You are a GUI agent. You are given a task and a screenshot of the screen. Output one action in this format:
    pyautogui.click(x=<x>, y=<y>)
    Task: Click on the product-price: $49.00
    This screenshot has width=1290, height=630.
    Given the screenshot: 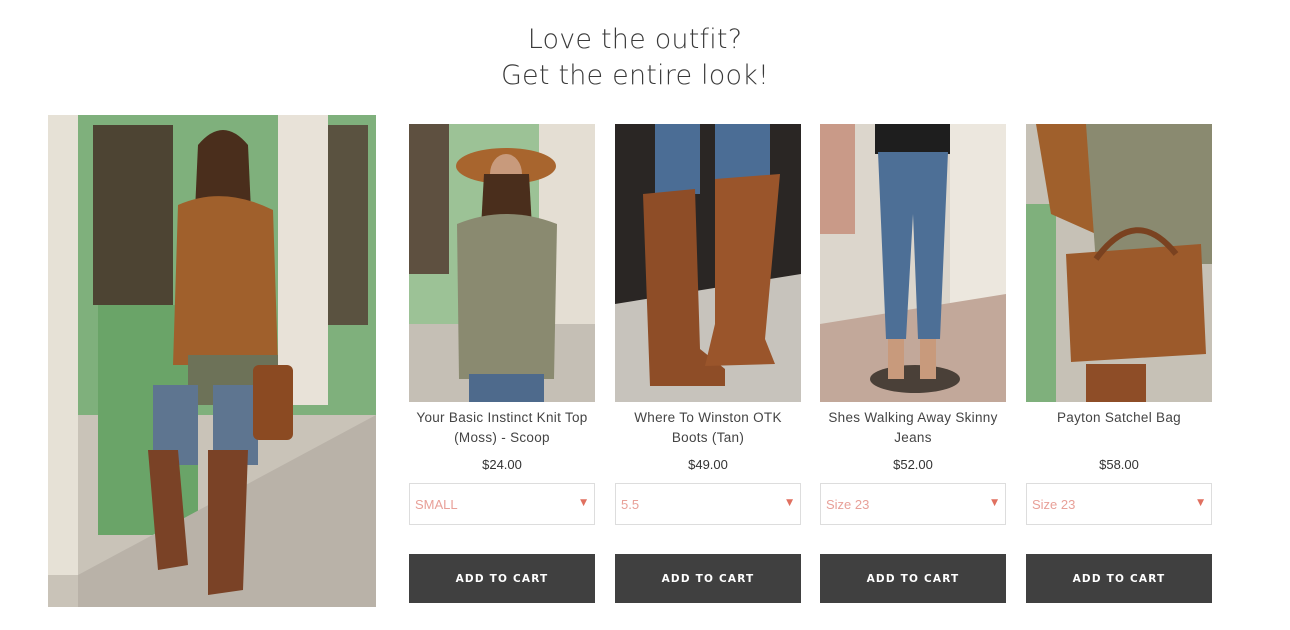 What is the action you would take?
    pyautogui.click(x=708, y=464)
    